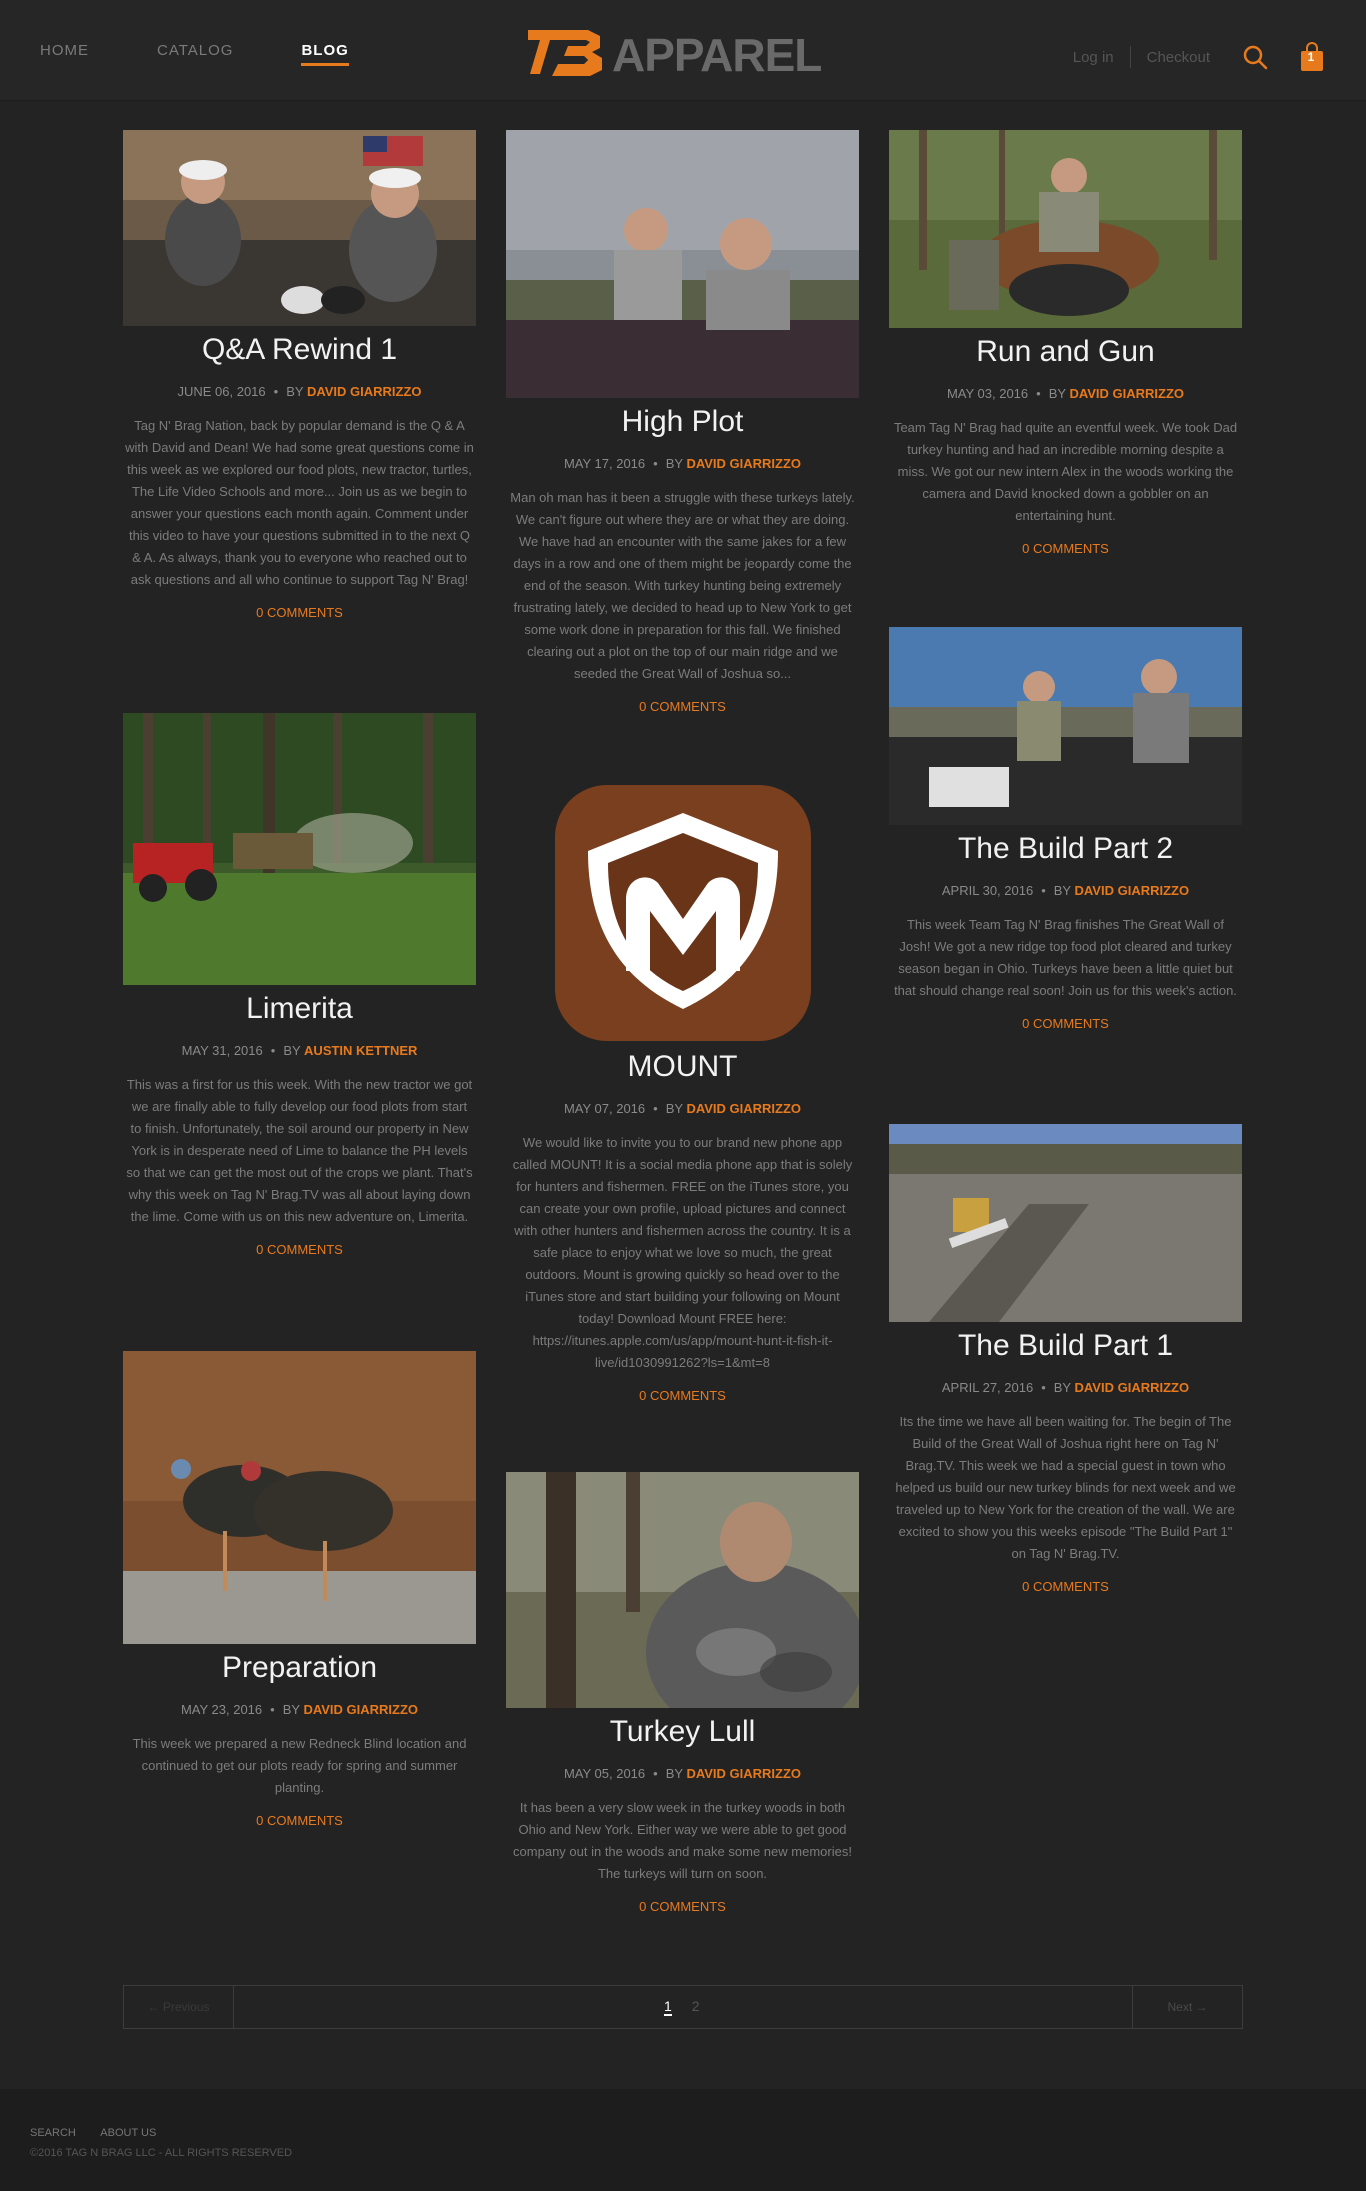  Describe the element at coordinates (53, 2133) in the screenshot. I see `footer-search-link: SEARCH` at that location.